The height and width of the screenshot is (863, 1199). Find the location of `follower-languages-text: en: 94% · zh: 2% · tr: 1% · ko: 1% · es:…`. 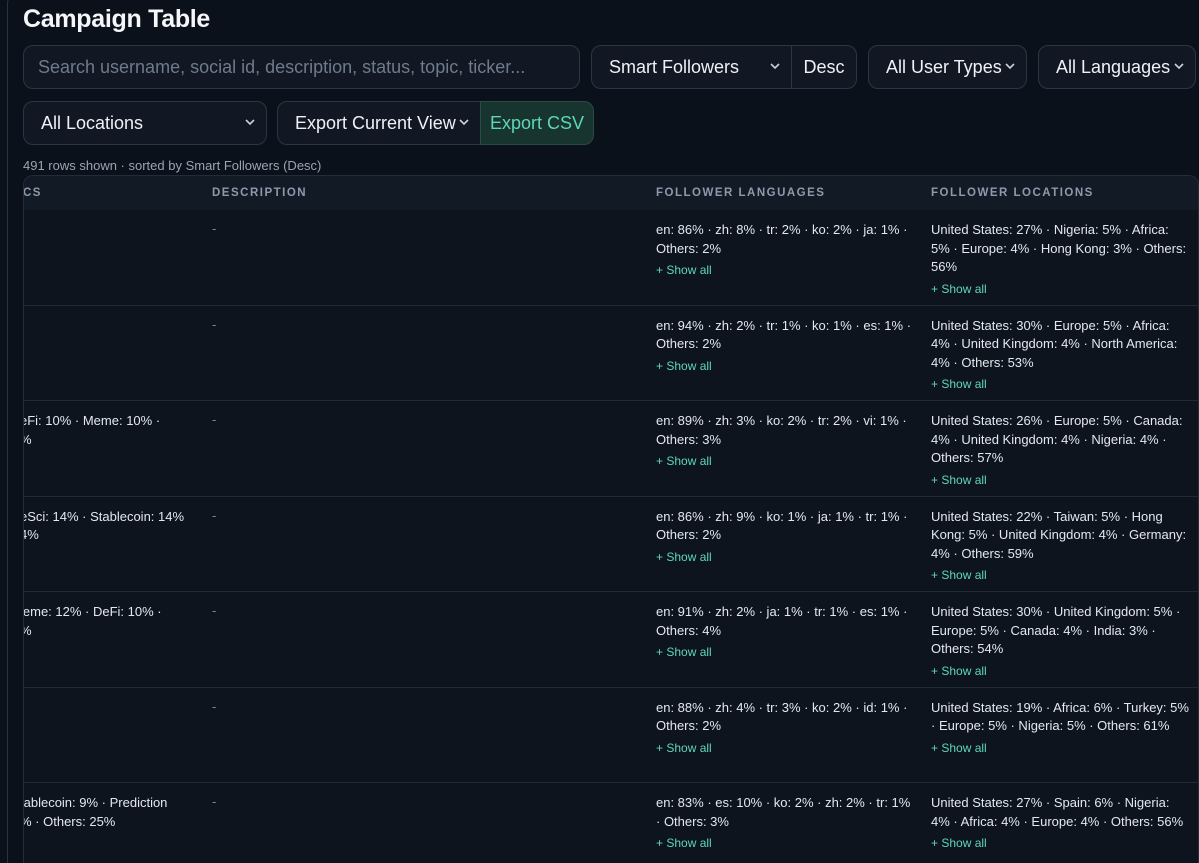

follower-languages-text: en: 94% · zh: 2% · tr: 1% · ko: 1% · es:… is located at coordinates (784, 334).